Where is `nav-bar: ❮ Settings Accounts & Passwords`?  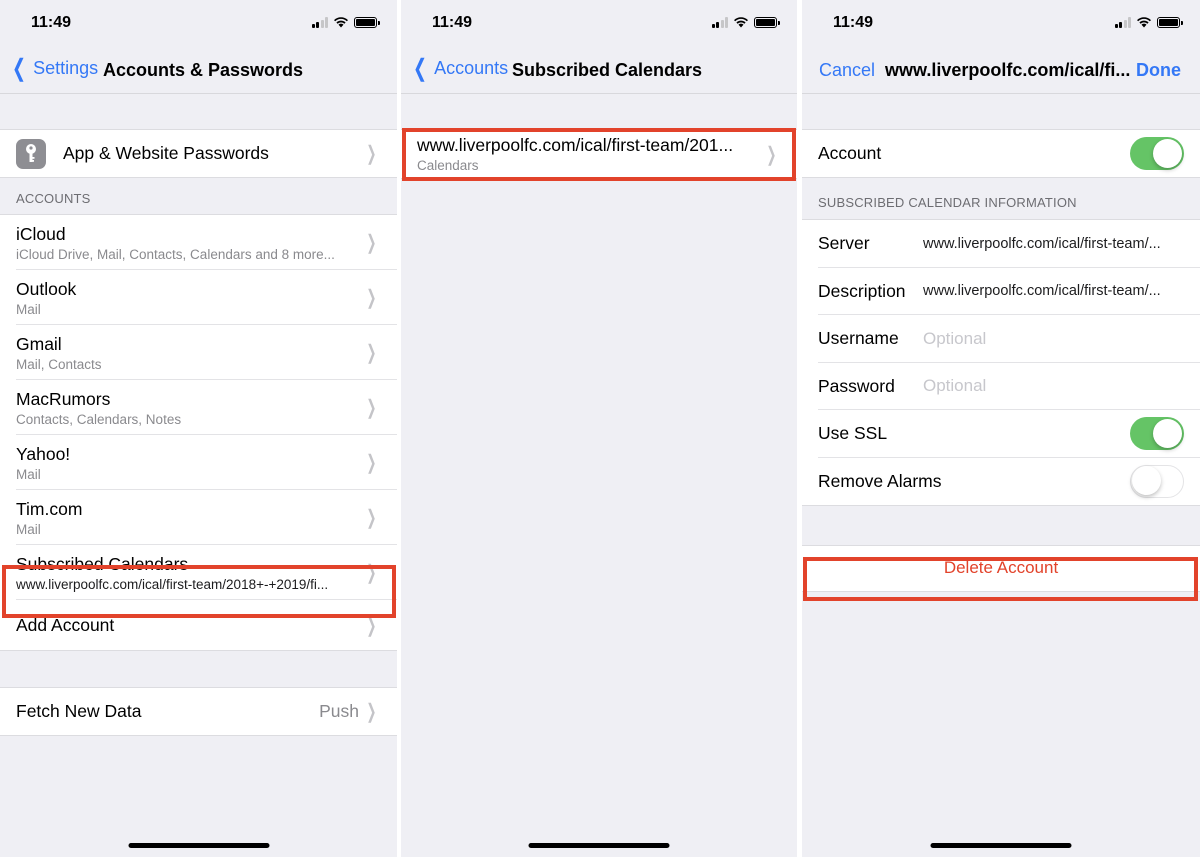
nav-bar: ❮ Settings Accounts & Passwords is located at coordinates (198, 70).